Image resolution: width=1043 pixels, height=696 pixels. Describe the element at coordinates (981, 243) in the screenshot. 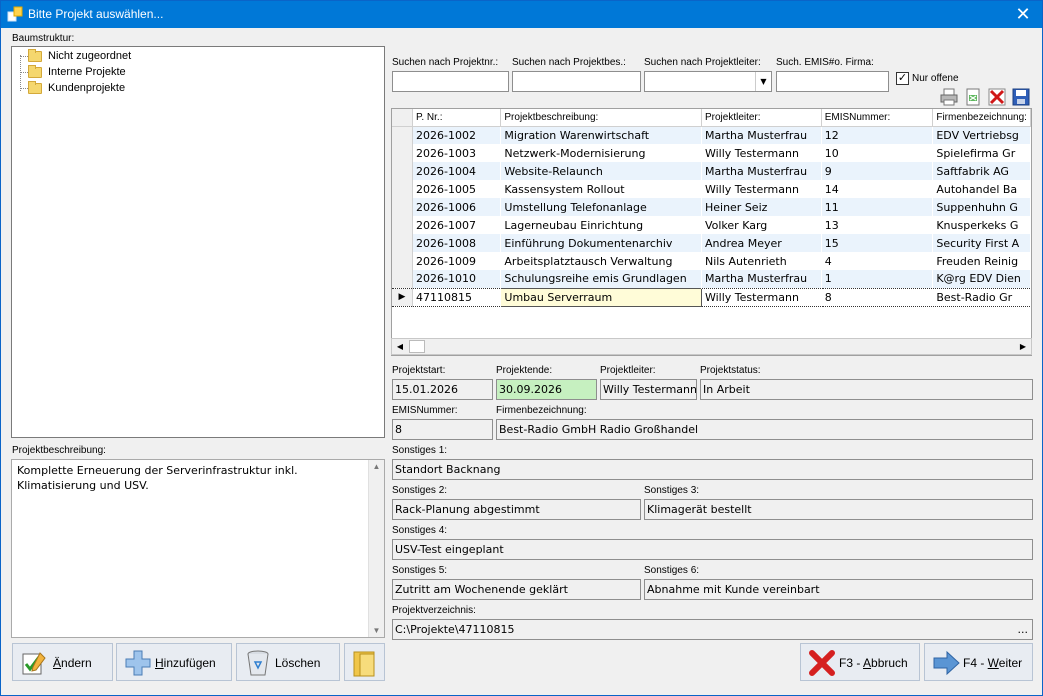

I see `cell-firma: Security First A` at that location.